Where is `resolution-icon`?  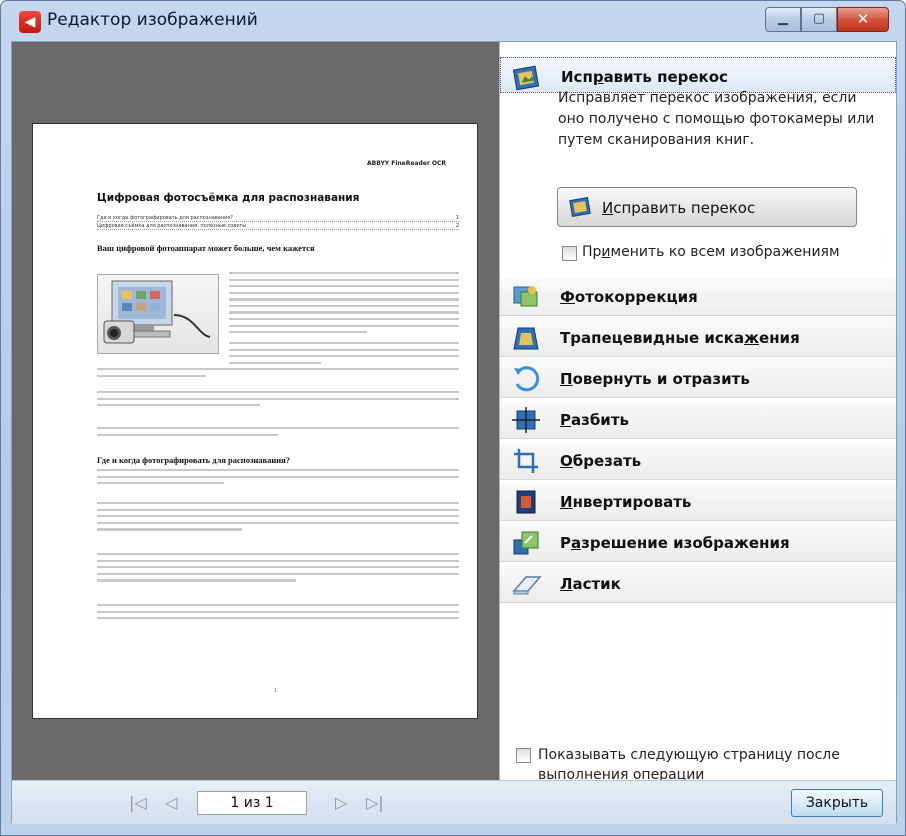
resolution-icon is located at coordinates (526, 543).